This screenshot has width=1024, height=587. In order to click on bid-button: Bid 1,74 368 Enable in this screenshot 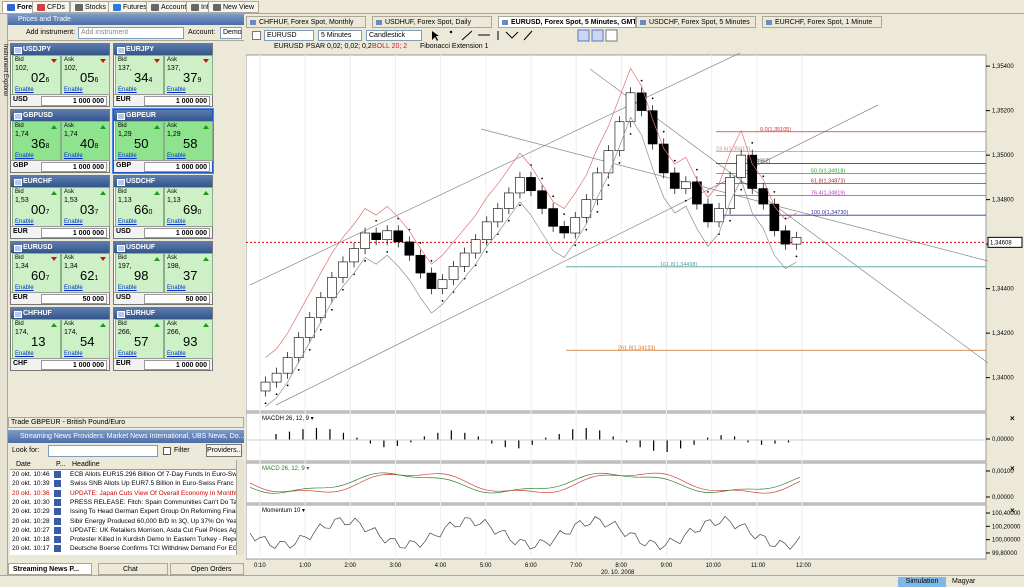, I will do `click(36, 141)`.